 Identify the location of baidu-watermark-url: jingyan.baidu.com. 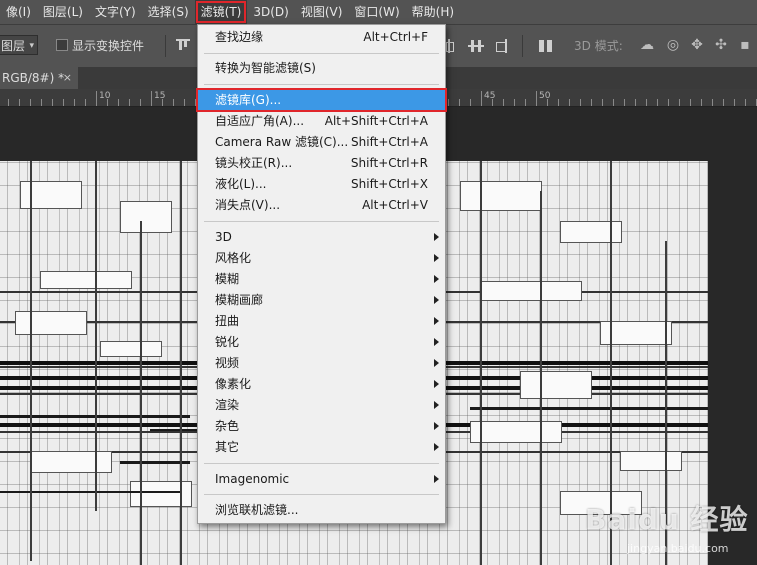
(678, 548).